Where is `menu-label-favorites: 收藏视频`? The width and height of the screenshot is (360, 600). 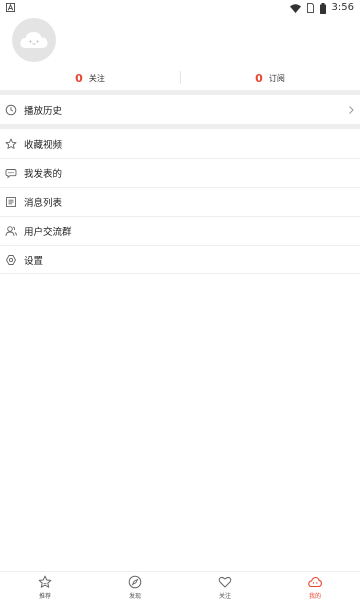
menu-label-favorites: 收藏视频 is located at coordinates (43, 145).